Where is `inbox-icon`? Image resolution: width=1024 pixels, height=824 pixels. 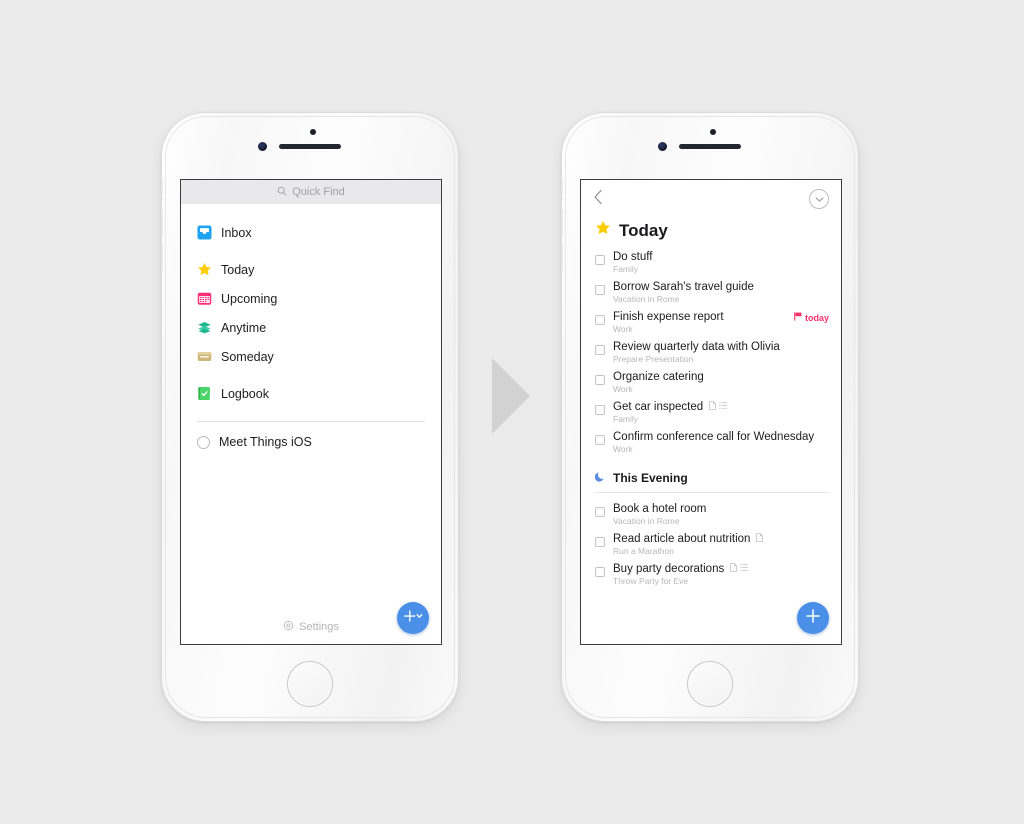
inbox-icon is located at coordinates (204, 232).